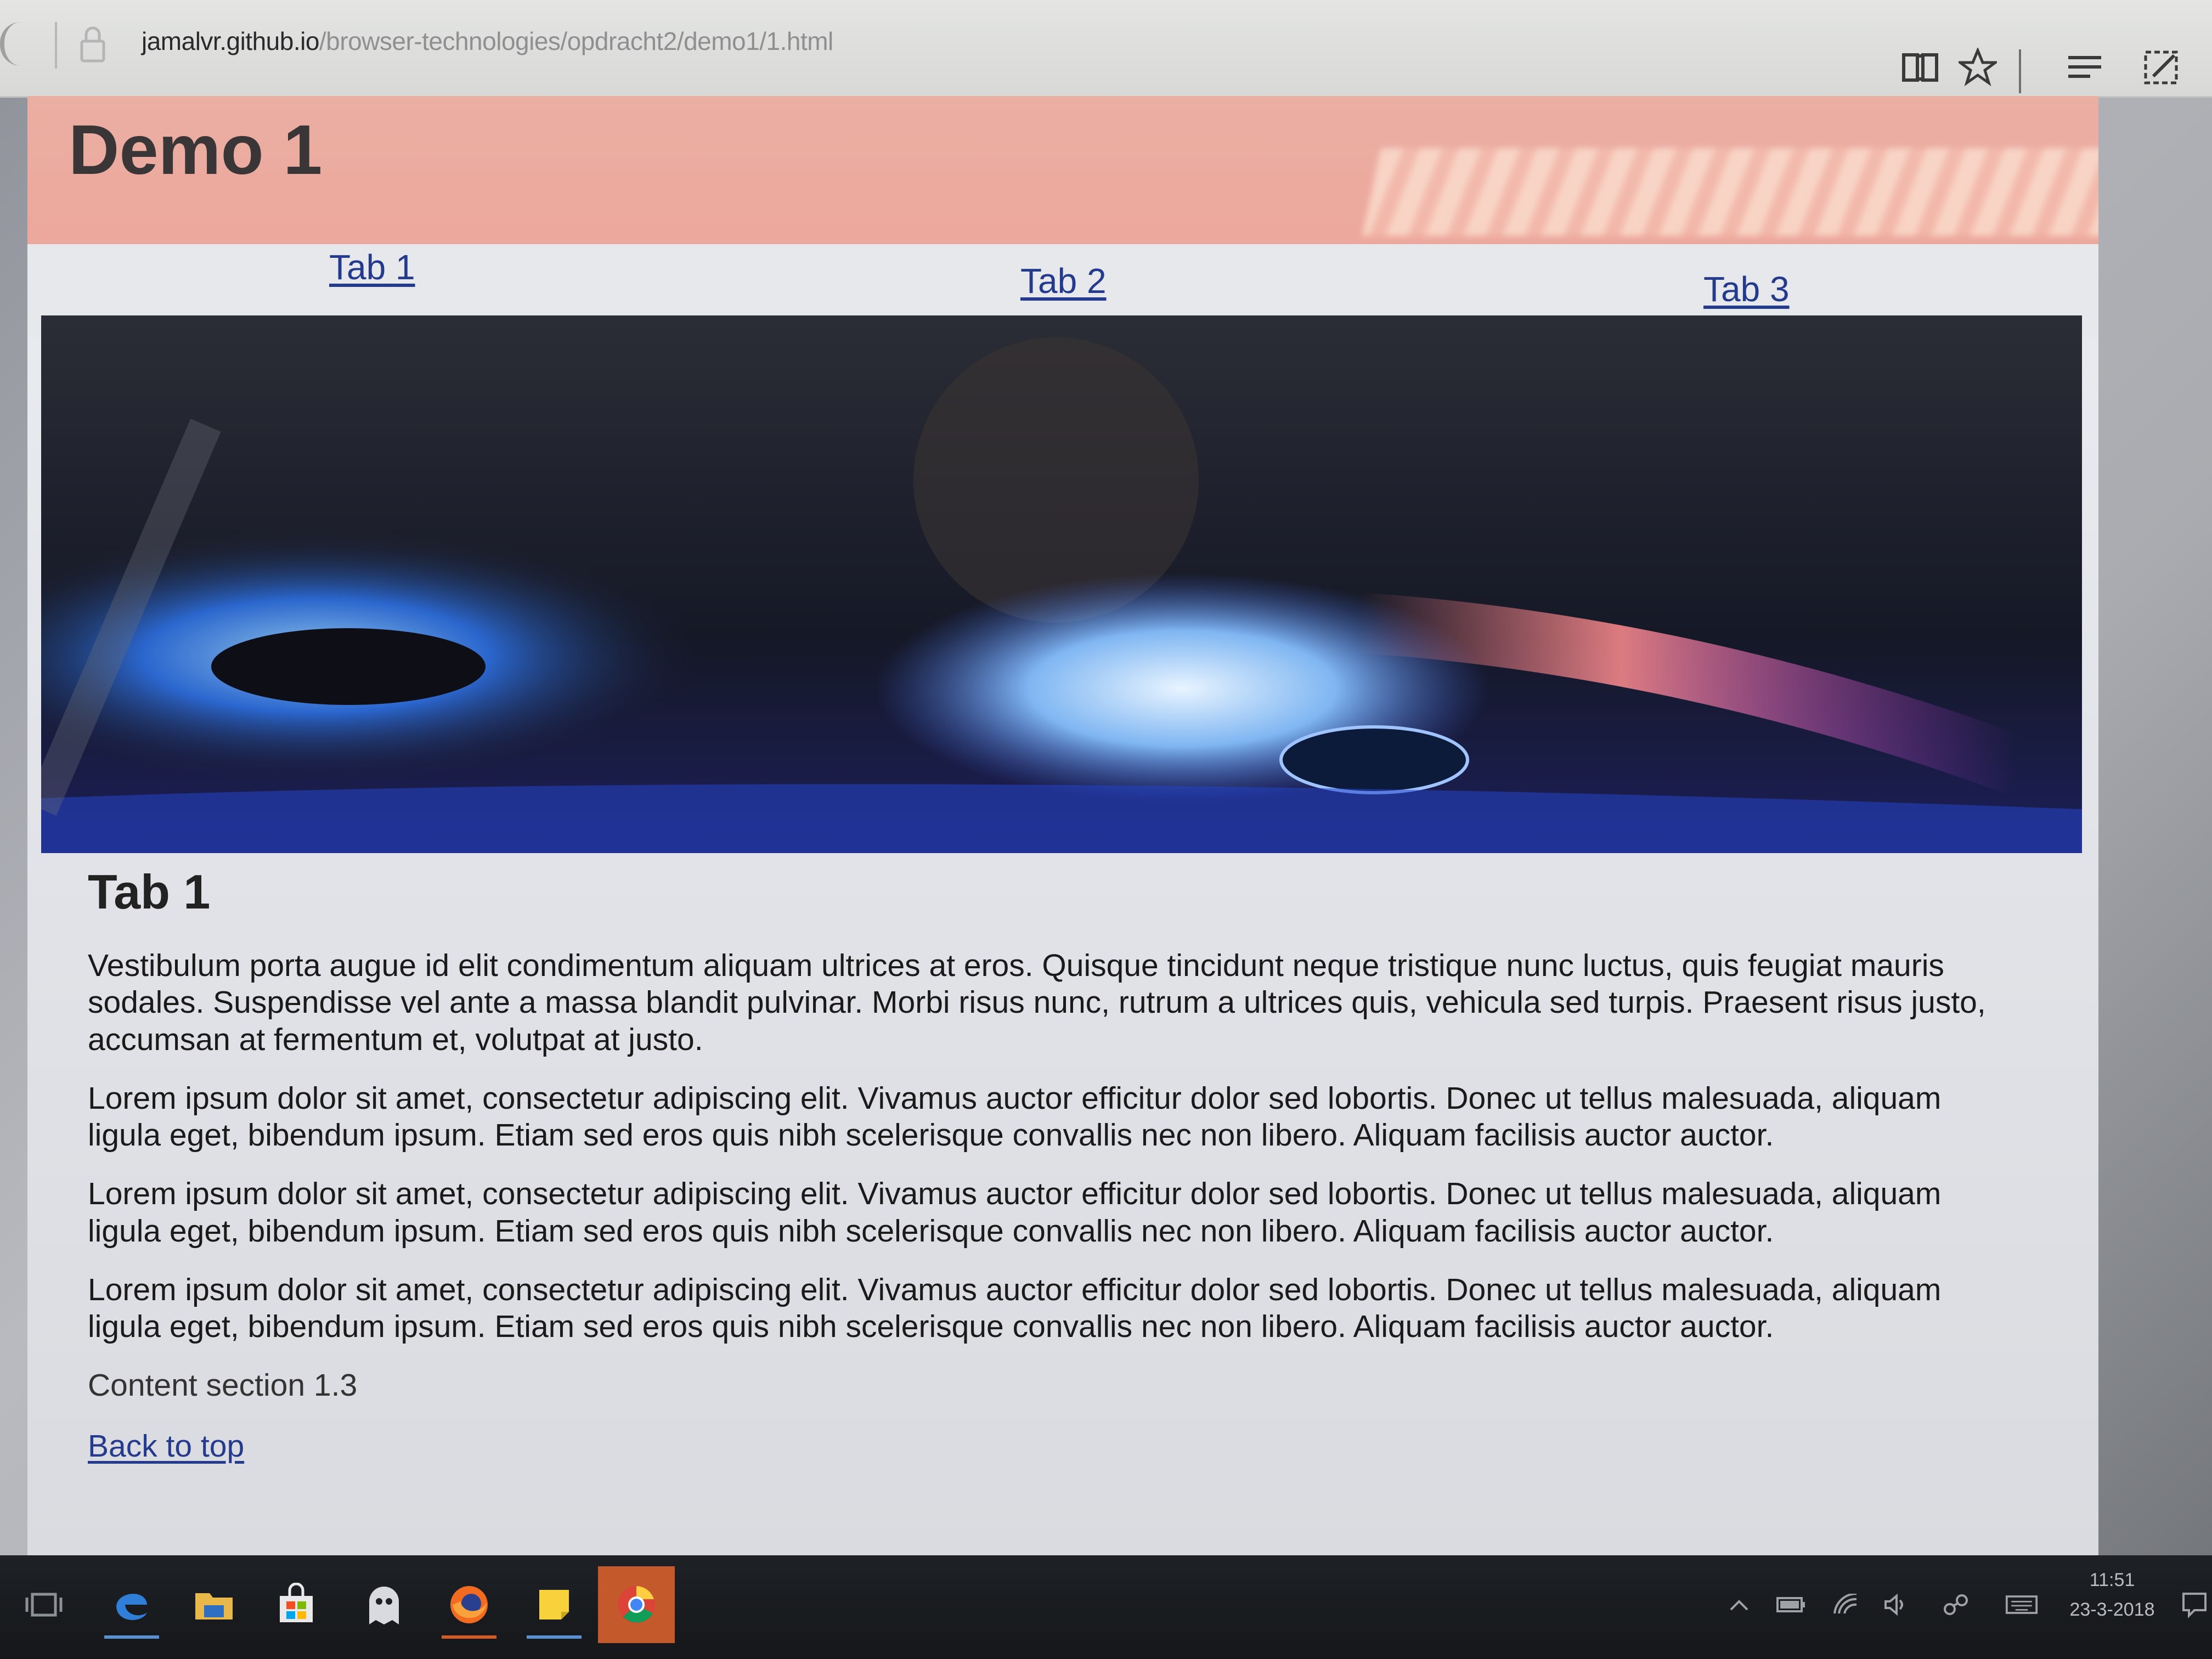 The height and width of the screenshot is (1659, 2212). I want to click on taskbar: 11:51 23-3-2018, so click(1106, 1607).